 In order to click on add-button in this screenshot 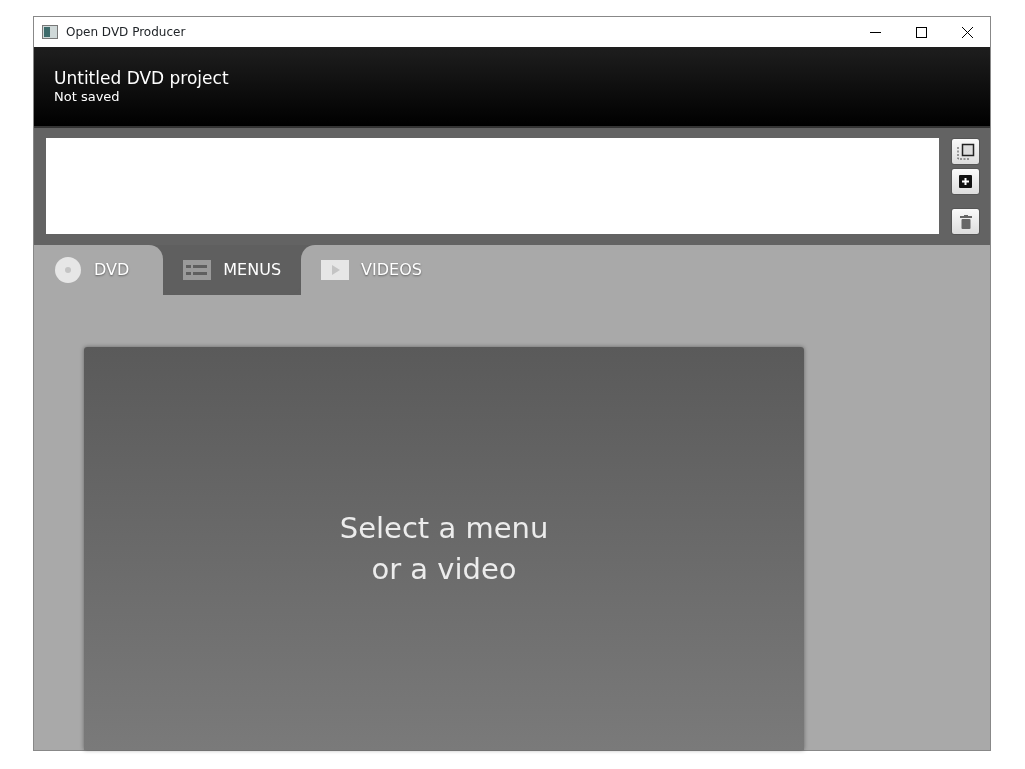, I will do `click(965, 181)`.